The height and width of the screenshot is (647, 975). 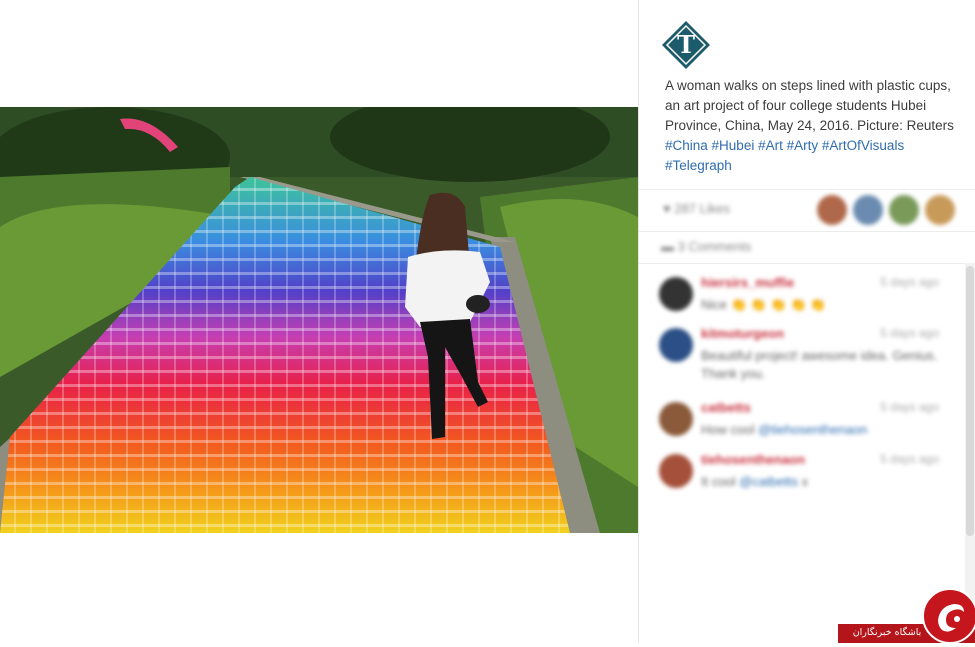 I want to click on comment-username: hiersirs_muffie, so click(x=747, y=282).